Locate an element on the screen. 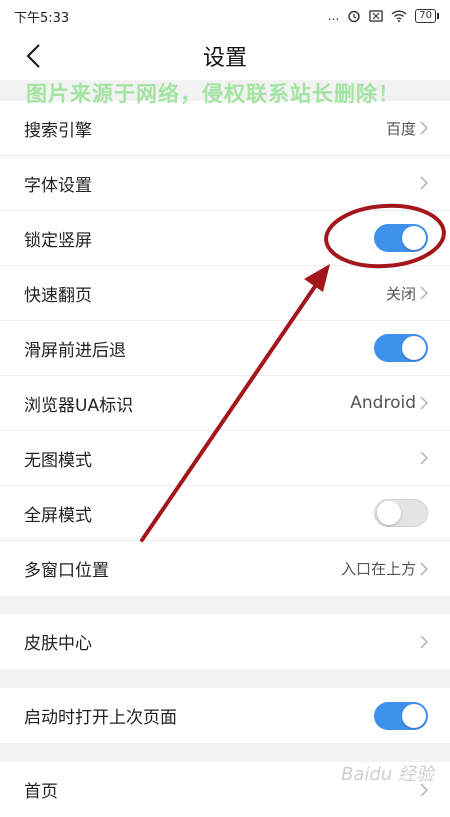 The image size is (450, 817). setting-skin-center: 皮肤中心 is located at coordinates (225, 641).